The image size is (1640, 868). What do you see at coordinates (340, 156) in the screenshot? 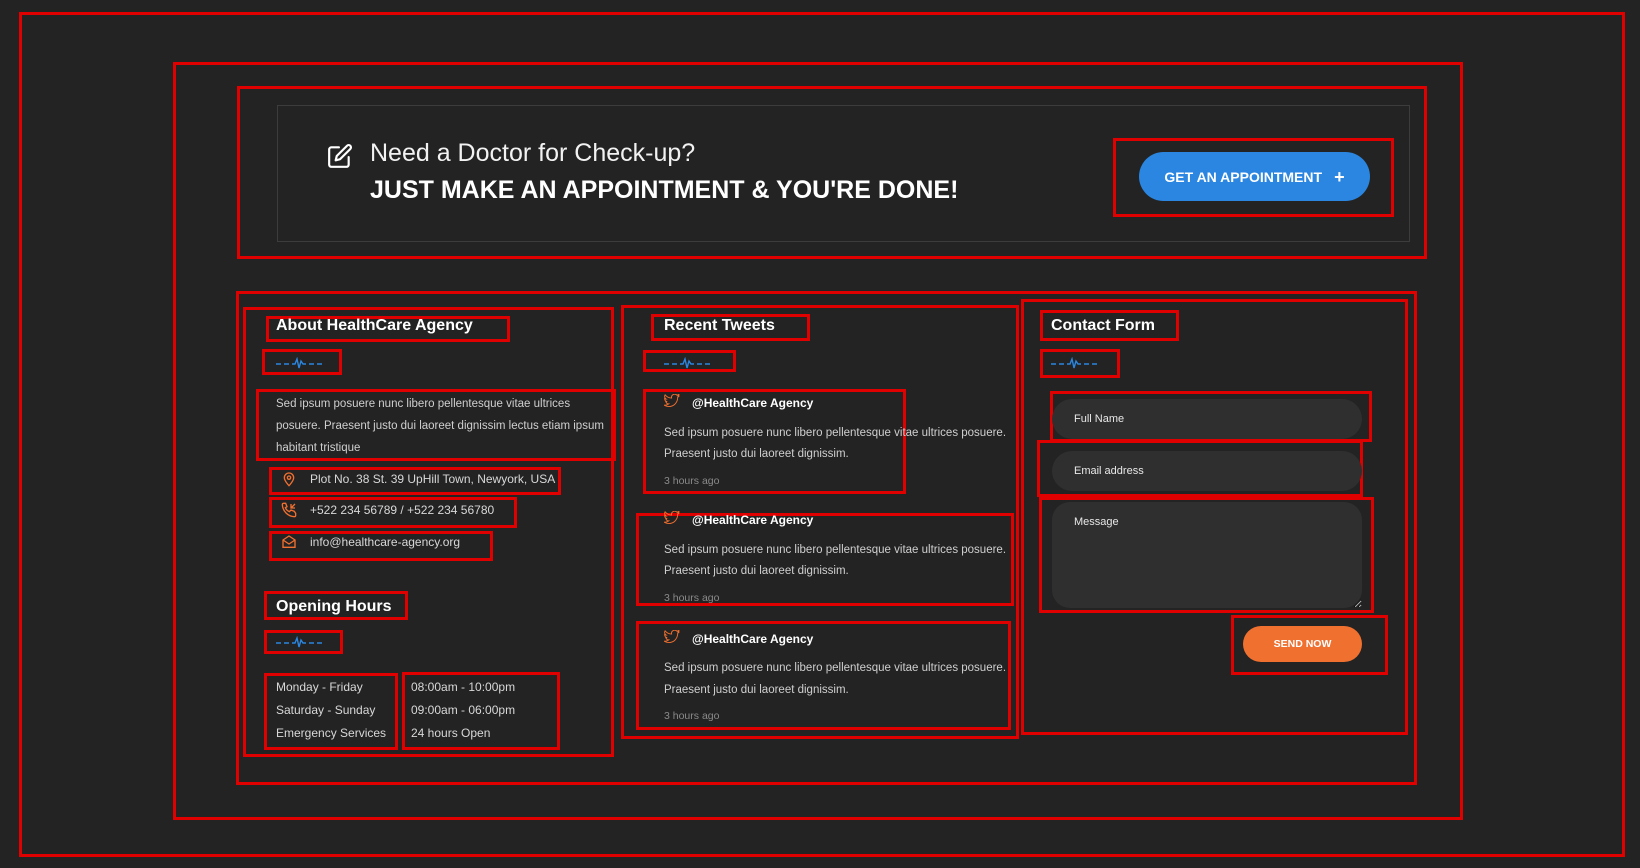
I see `edit-icon` at bounding box center [340, 156].